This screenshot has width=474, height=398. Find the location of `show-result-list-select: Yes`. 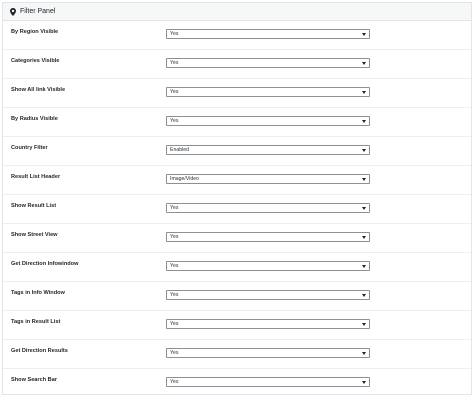

show-result-list-select: Yes is located at coordinates (268, 208).